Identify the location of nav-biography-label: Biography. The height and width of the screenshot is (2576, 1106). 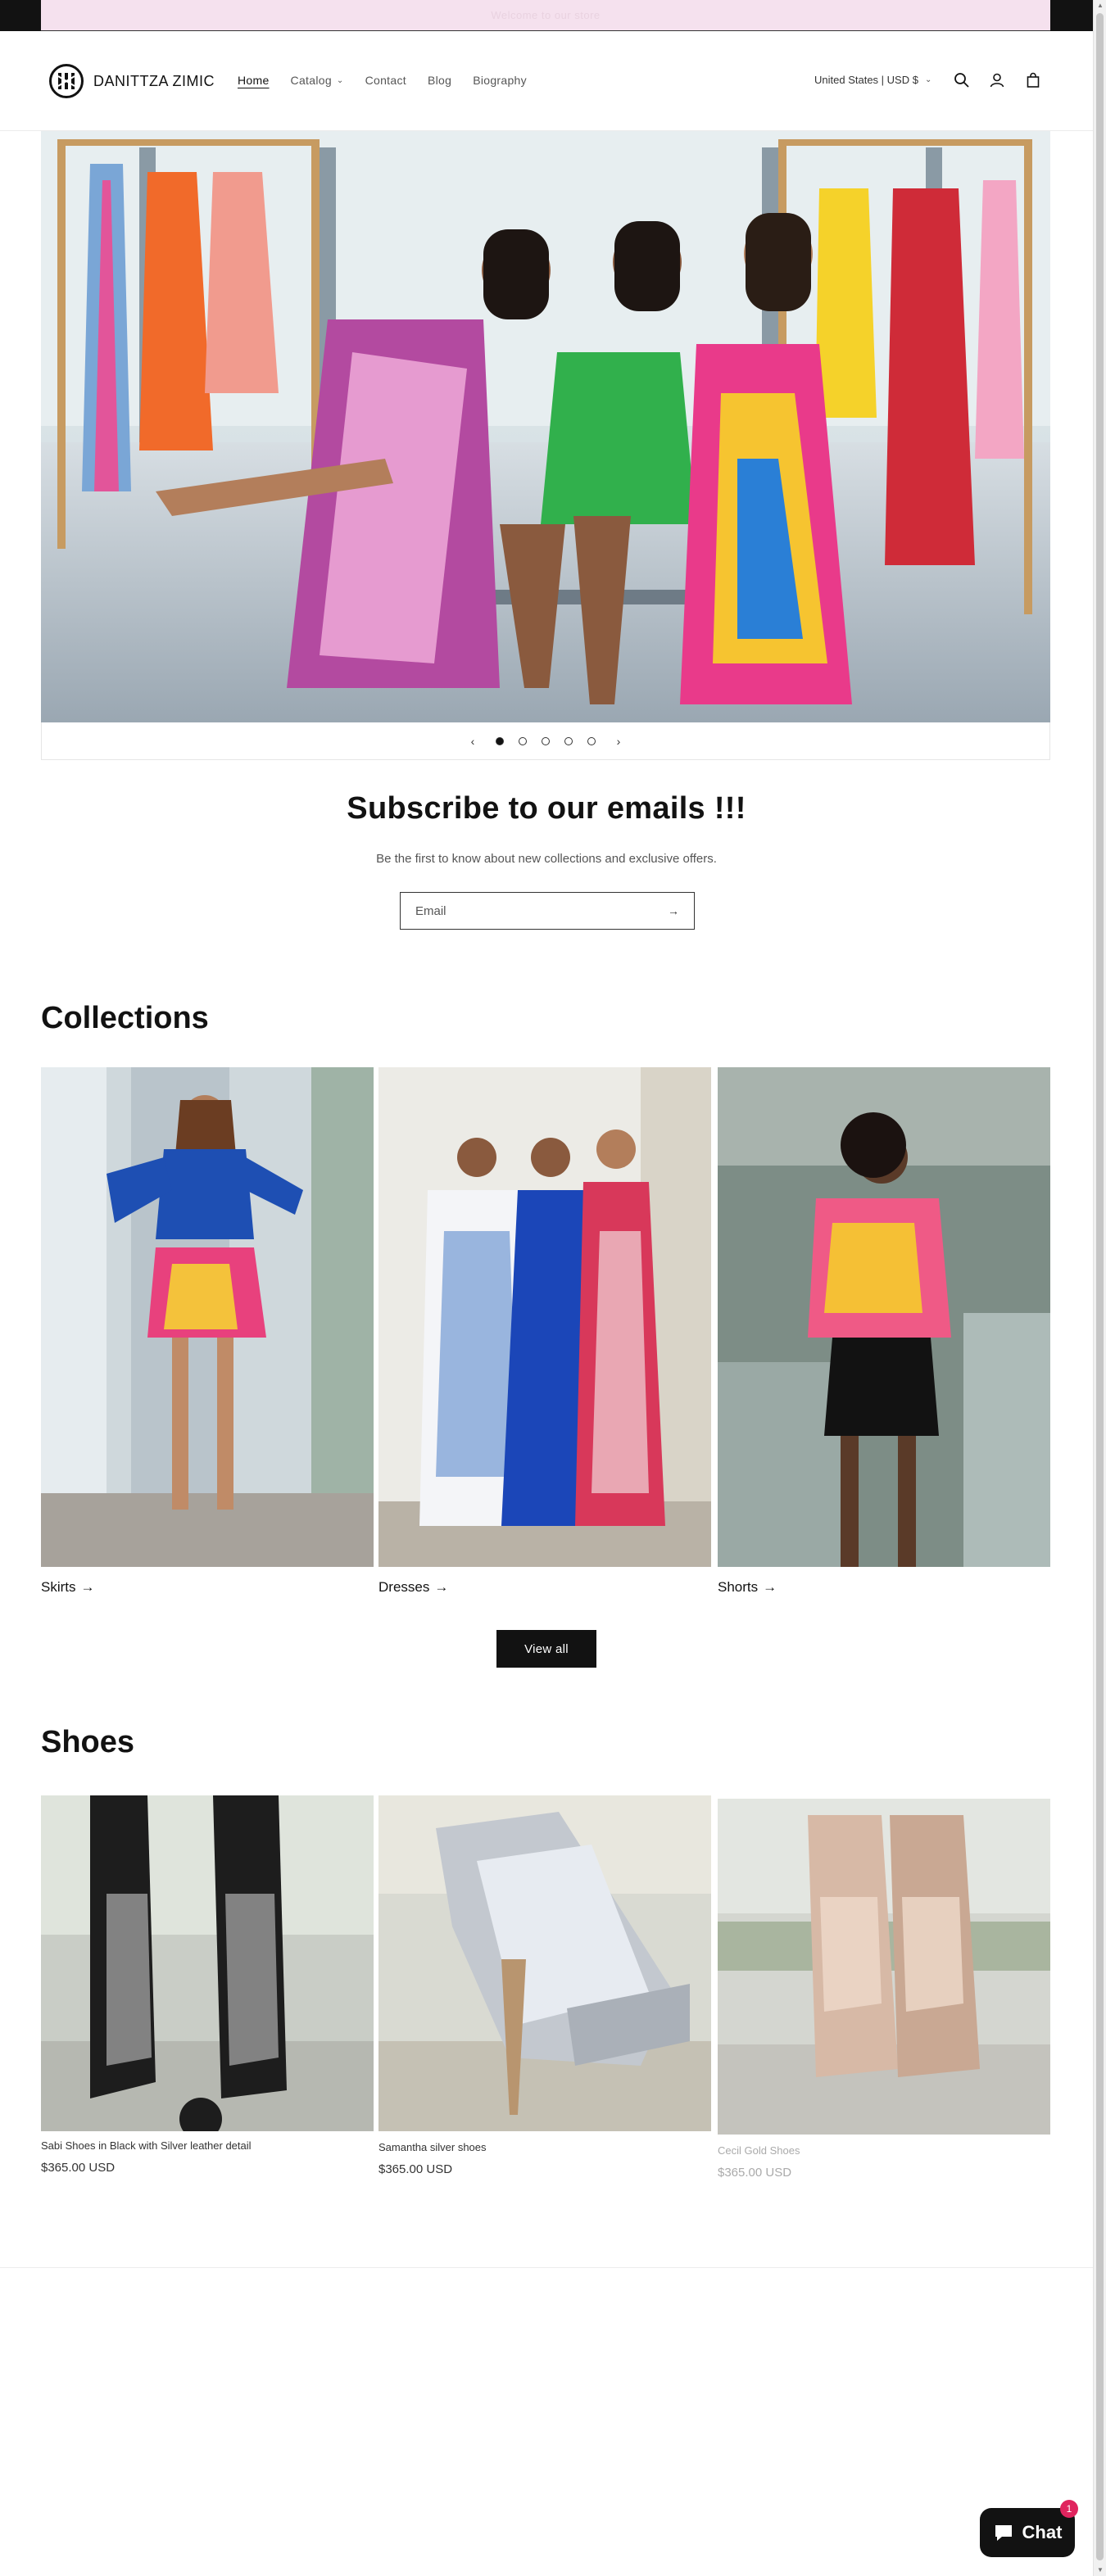
(500, 80).